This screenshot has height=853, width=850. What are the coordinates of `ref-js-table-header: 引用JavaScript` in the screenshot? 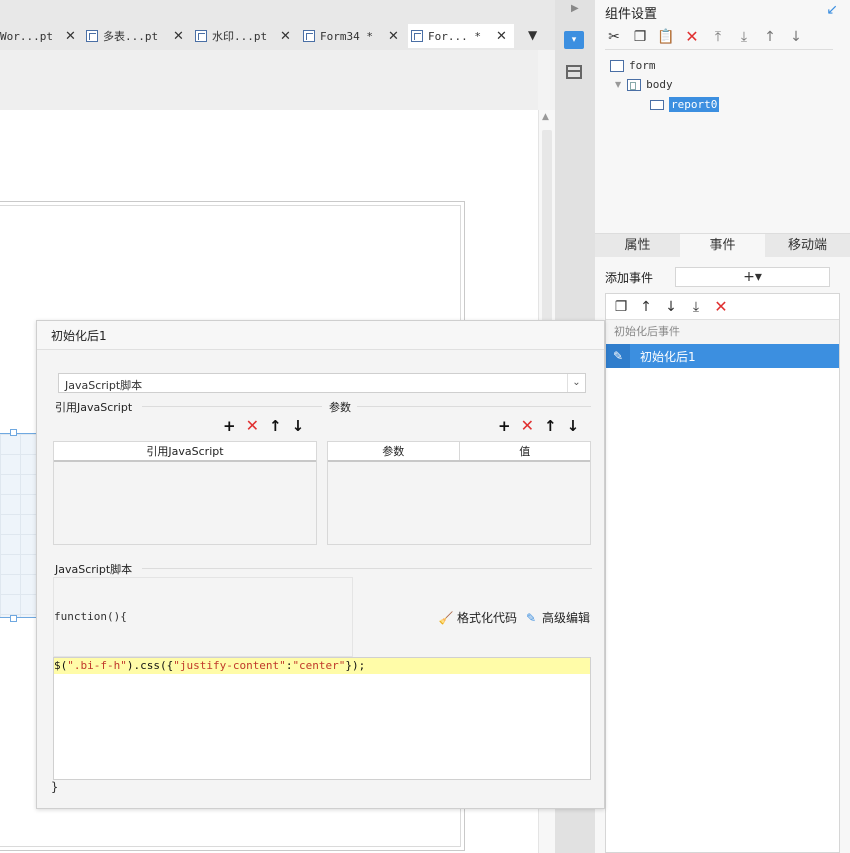 It's located at (185, 452).